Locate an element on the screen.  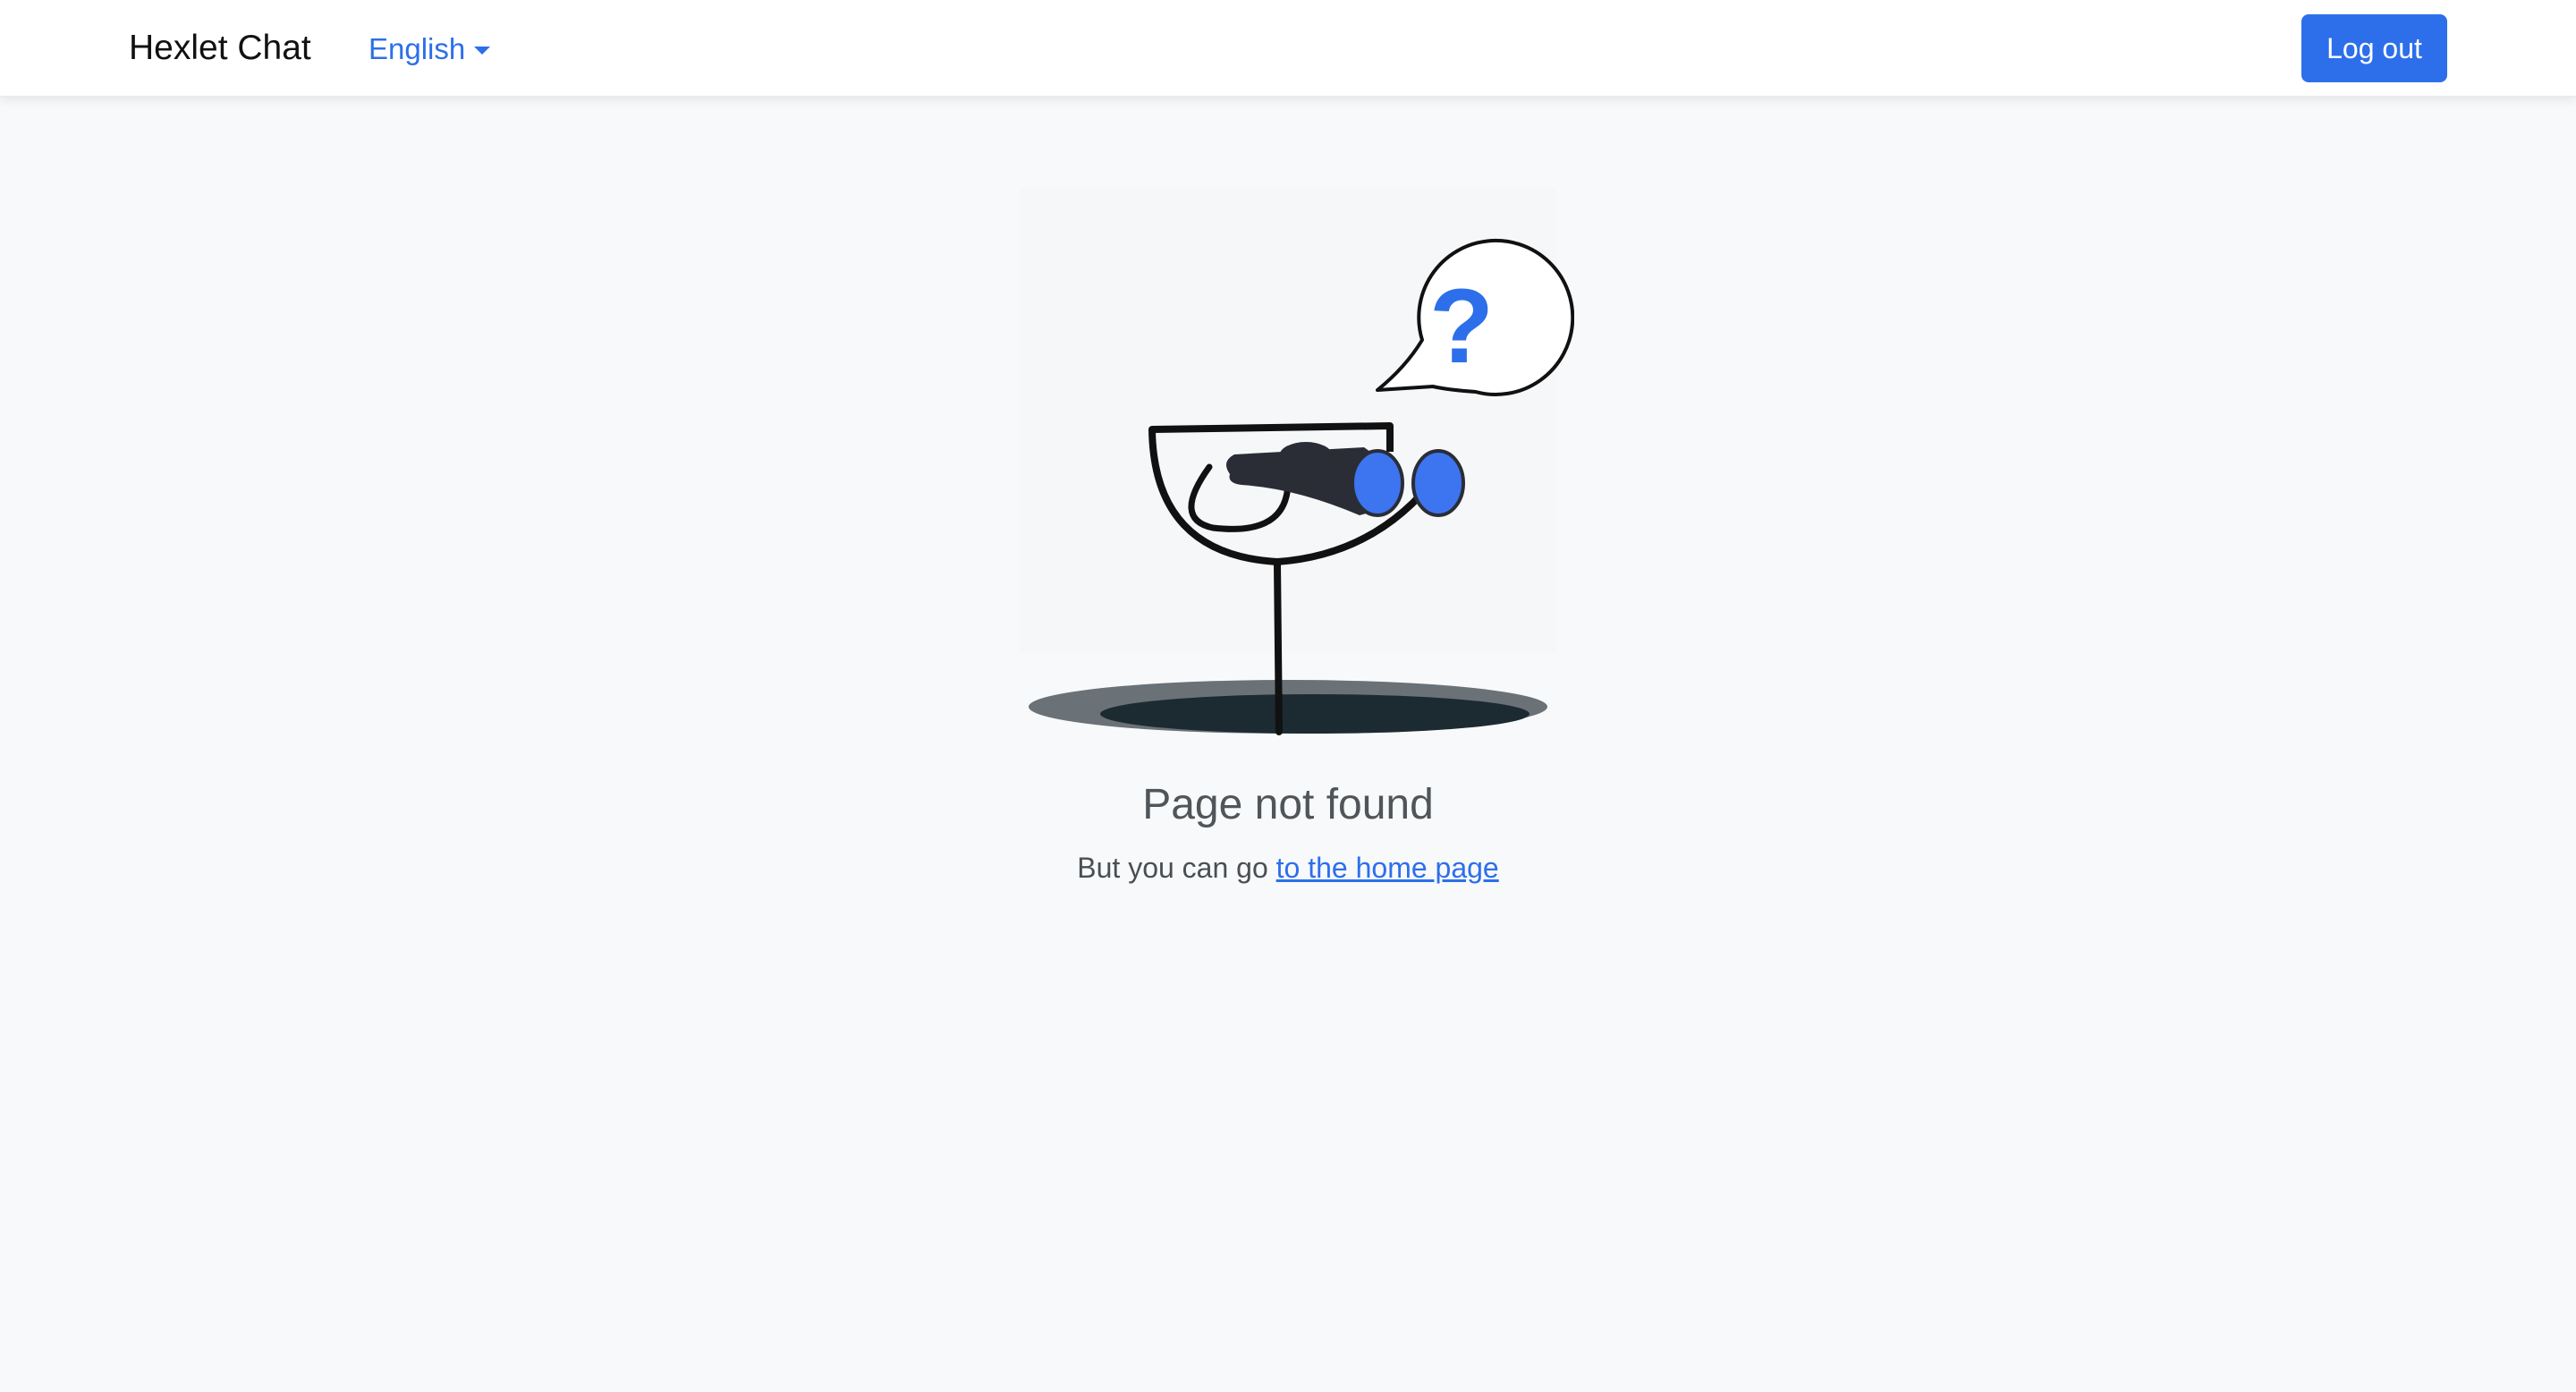
right-lens-icon is located at coordinates (1438, 483).